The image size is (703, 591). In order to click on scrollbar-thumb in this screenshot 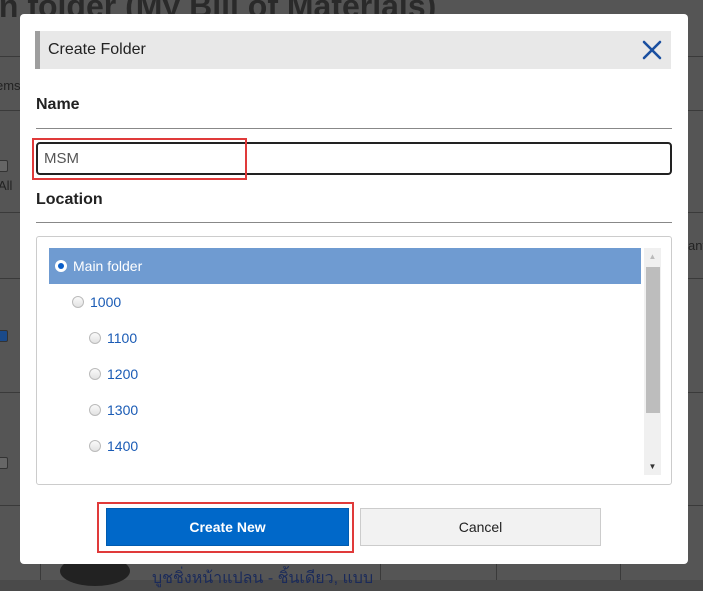, I will do `click(653, 340)`.